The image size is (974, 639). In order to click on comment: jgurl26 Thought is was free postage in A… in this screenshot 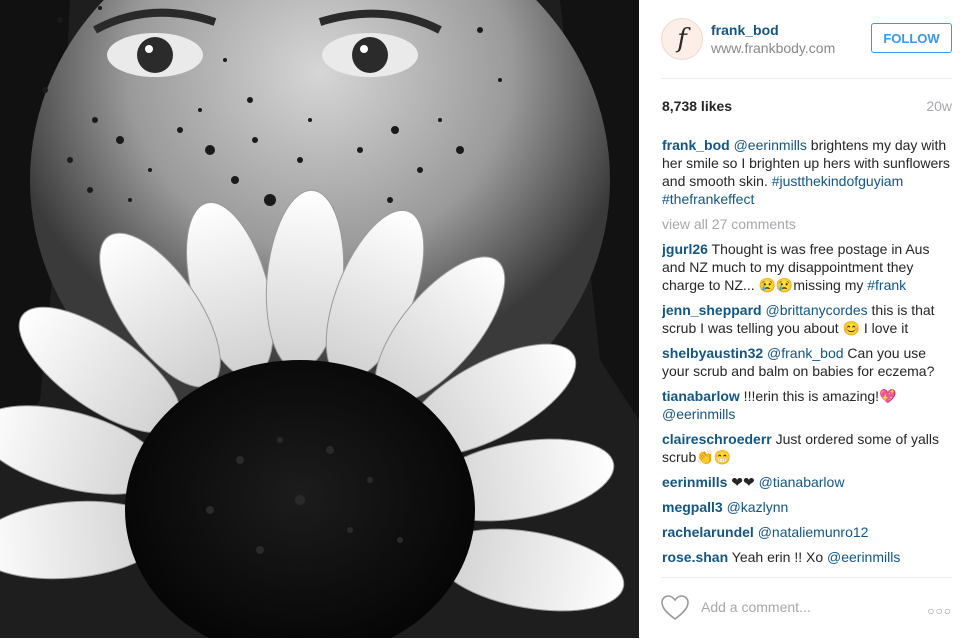, I will do `click(808, 267)`.